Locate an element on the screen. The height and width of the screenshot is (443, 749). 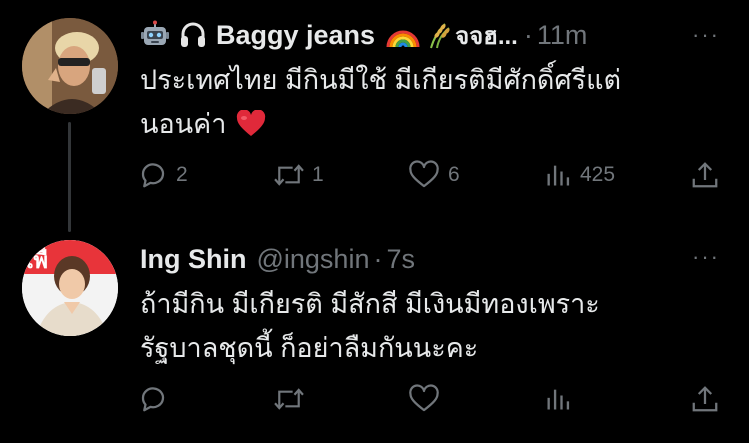
tweet2-timestamp: 7s is located at coordinates (400, 259).